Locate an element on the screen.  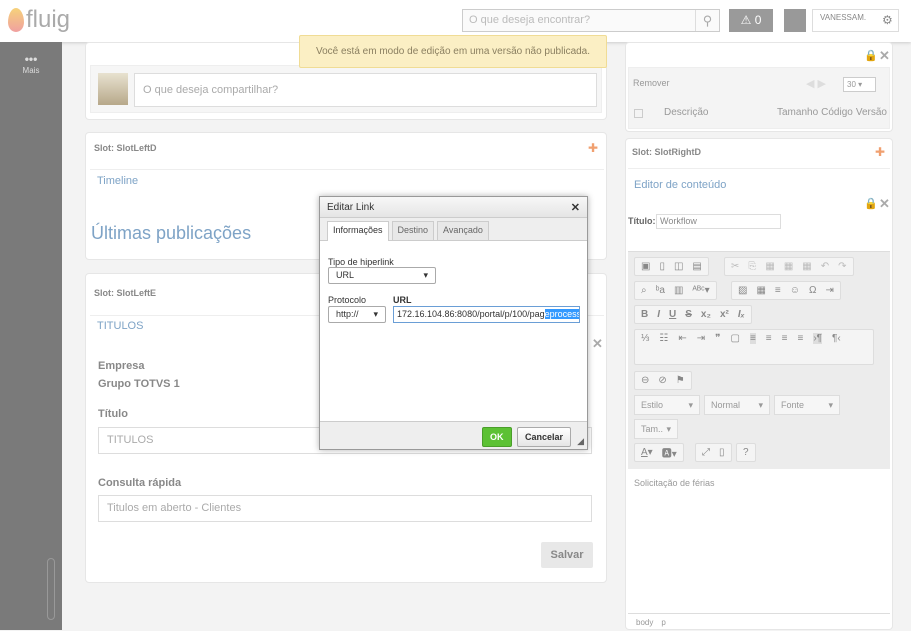
show-blocks-icon: ▯ is located at coordinates (722, 452).